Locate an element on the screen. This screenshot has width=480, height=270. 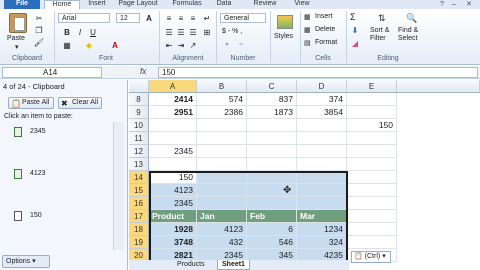
clipboard-scrollbar is located at coordinates (118, 186).